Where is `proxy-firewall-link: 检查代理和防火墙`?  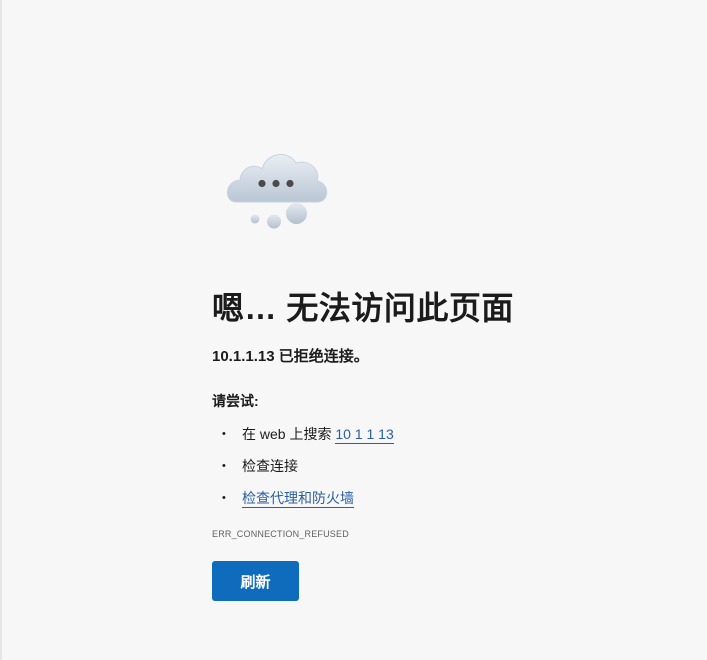 proxy-firewall-link: 检查代理和防火墙 is located at coordinates (298, 499).